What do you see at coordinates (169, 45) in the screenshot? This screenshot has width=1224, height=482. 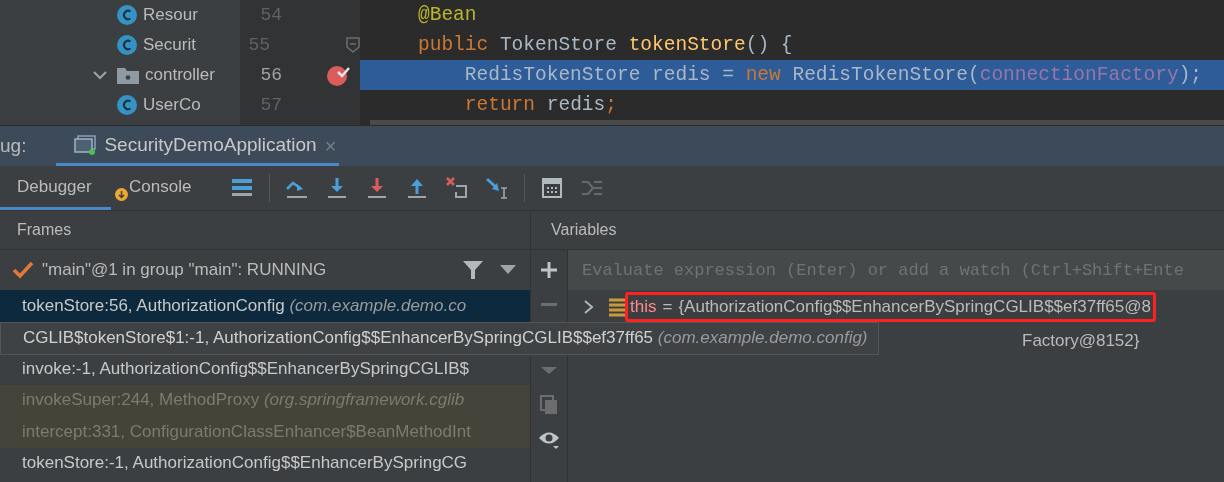 I see `tree-item-label: Securit` at bounding box center [169, 45].